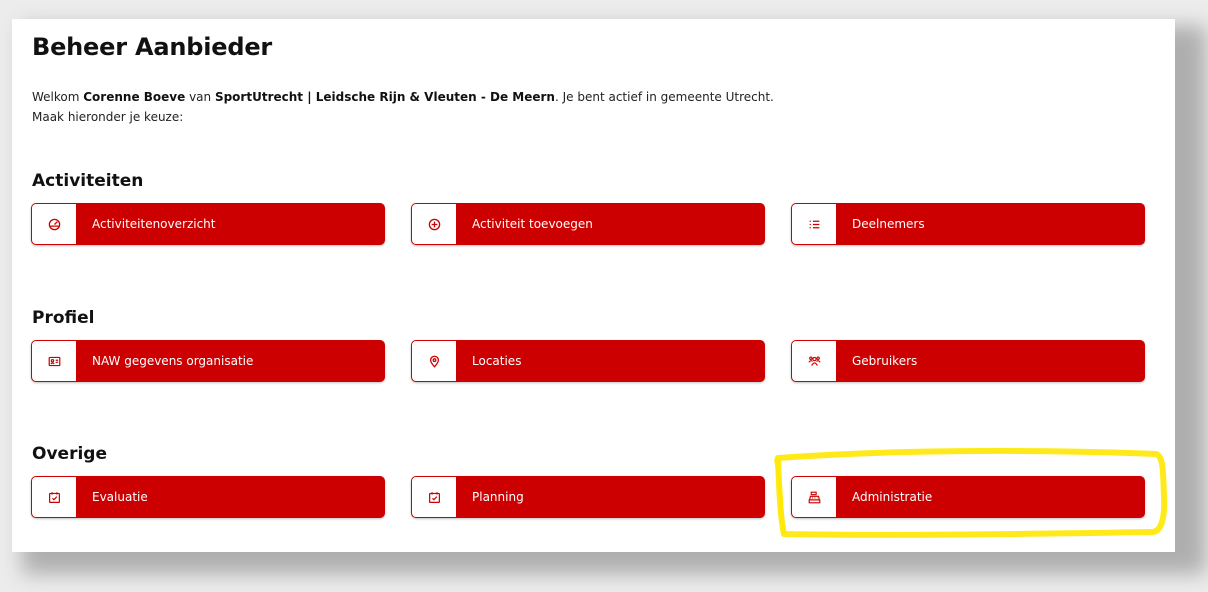 The image size is (1208, 592). Describe the element at coordinates (88, 181) in the screenshot. I see `section-title-activiteiten: Activiteiten` at that location.